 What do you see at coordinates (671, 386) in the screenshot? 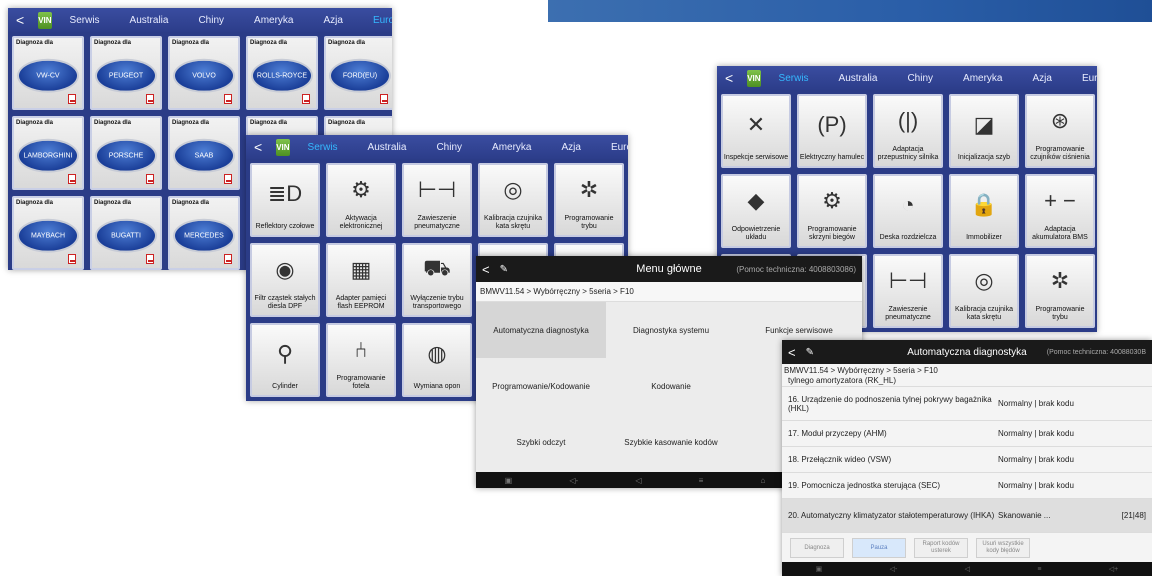
I see `menu-item: Kodowanie` at bounding box center [671, 386].